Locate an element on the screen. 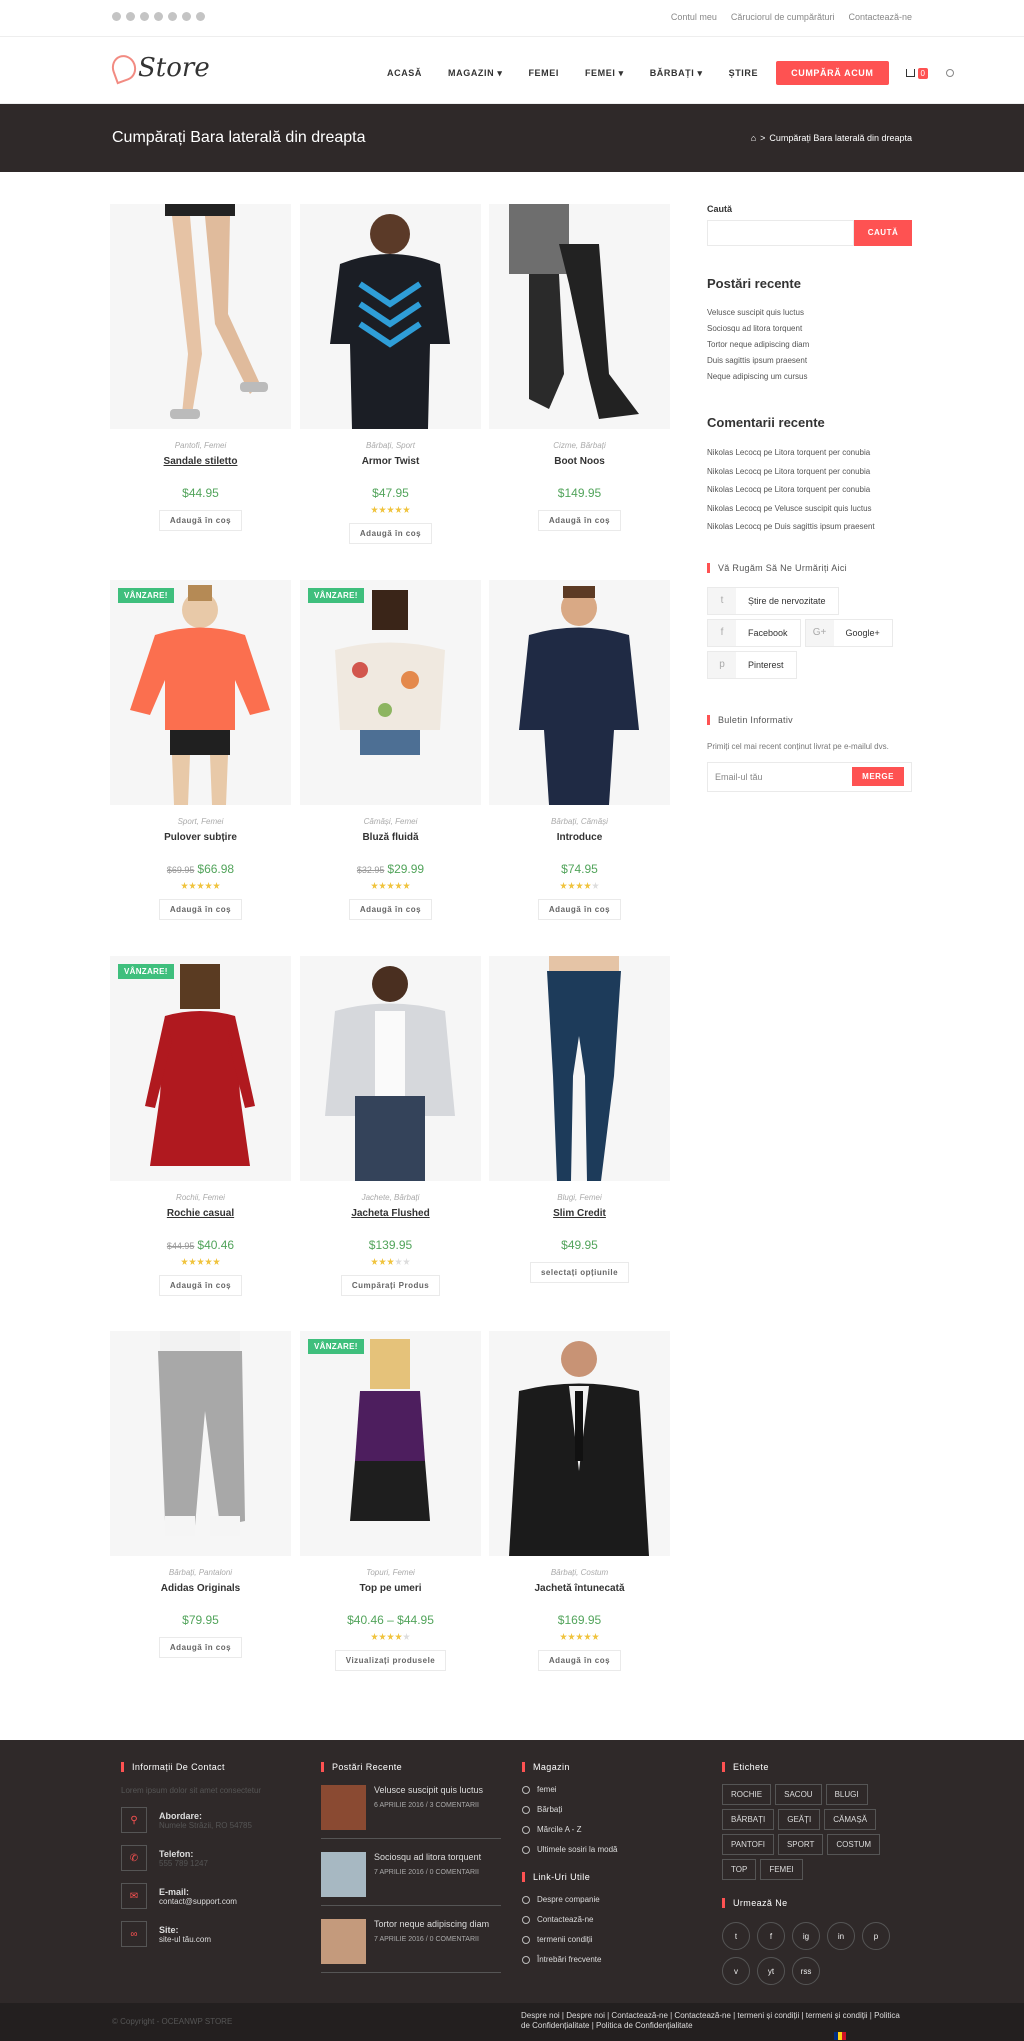 This screenshot has width=1024, height=2041. search-button: CAUTĂ is located at coordinates (883, 233).